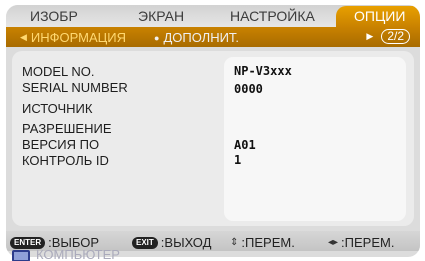 This screenshot has width=425, height=261. Describe the element at coordinates (67, 128) in the screenshot. I see `resolution-label: РАЗРЕШЕНИЕ` at that location.